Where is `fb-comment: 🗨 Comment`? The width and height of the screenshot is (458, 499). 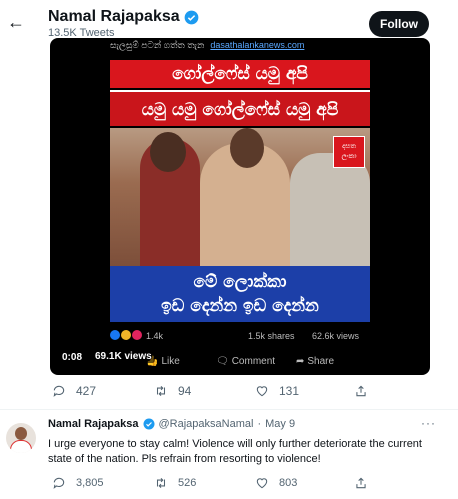
fb-comment: 🗨 Comment is located at coordinates (246, 361).